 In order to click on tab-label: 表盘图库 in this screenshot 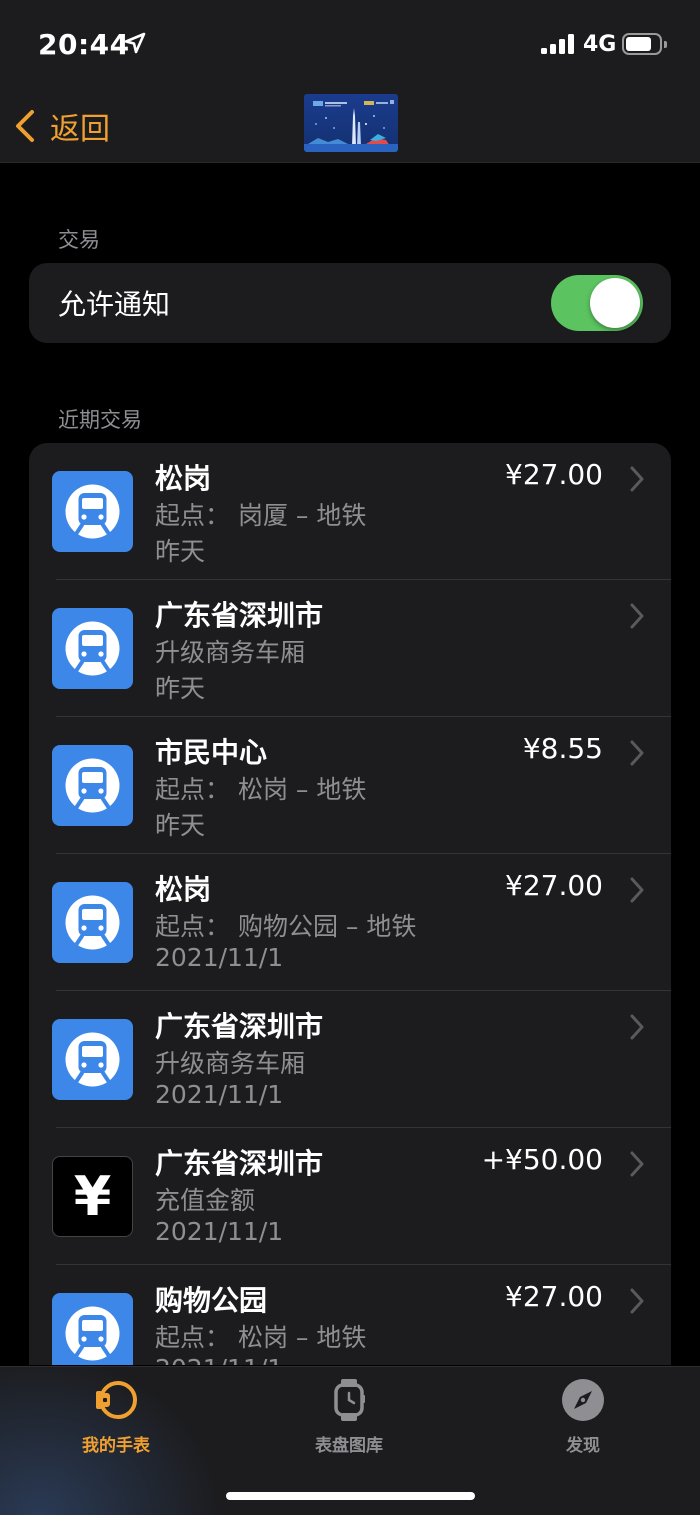, I will do `click(349, 1446)`.